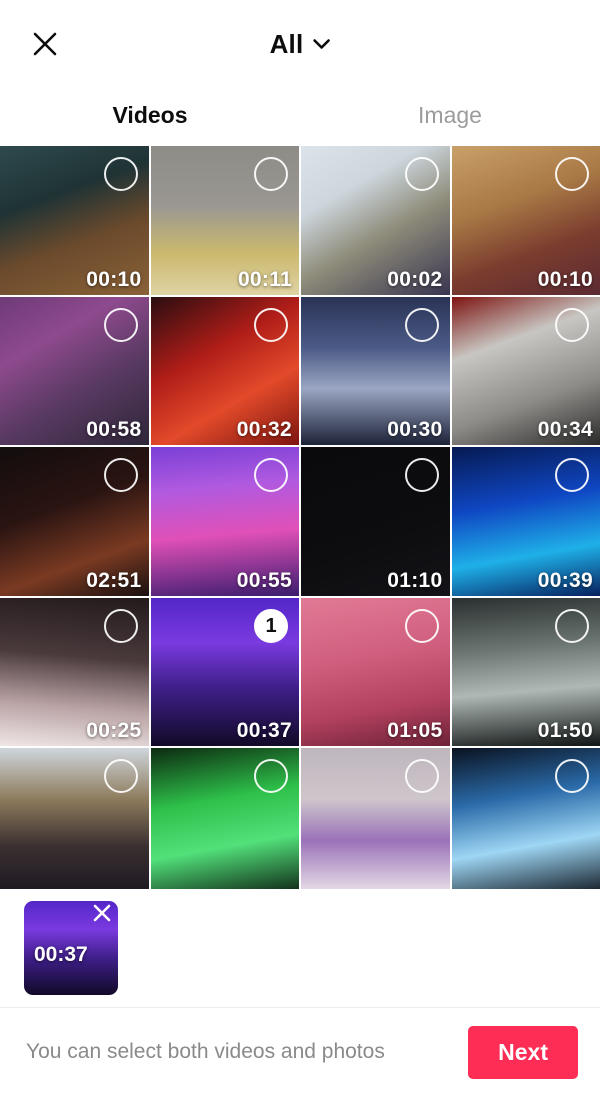 This screenshot has width=600, height=1096. Describe the element at coordinates (415, 279) in the screenshot. I see `media-duration: 00:02` at that location.